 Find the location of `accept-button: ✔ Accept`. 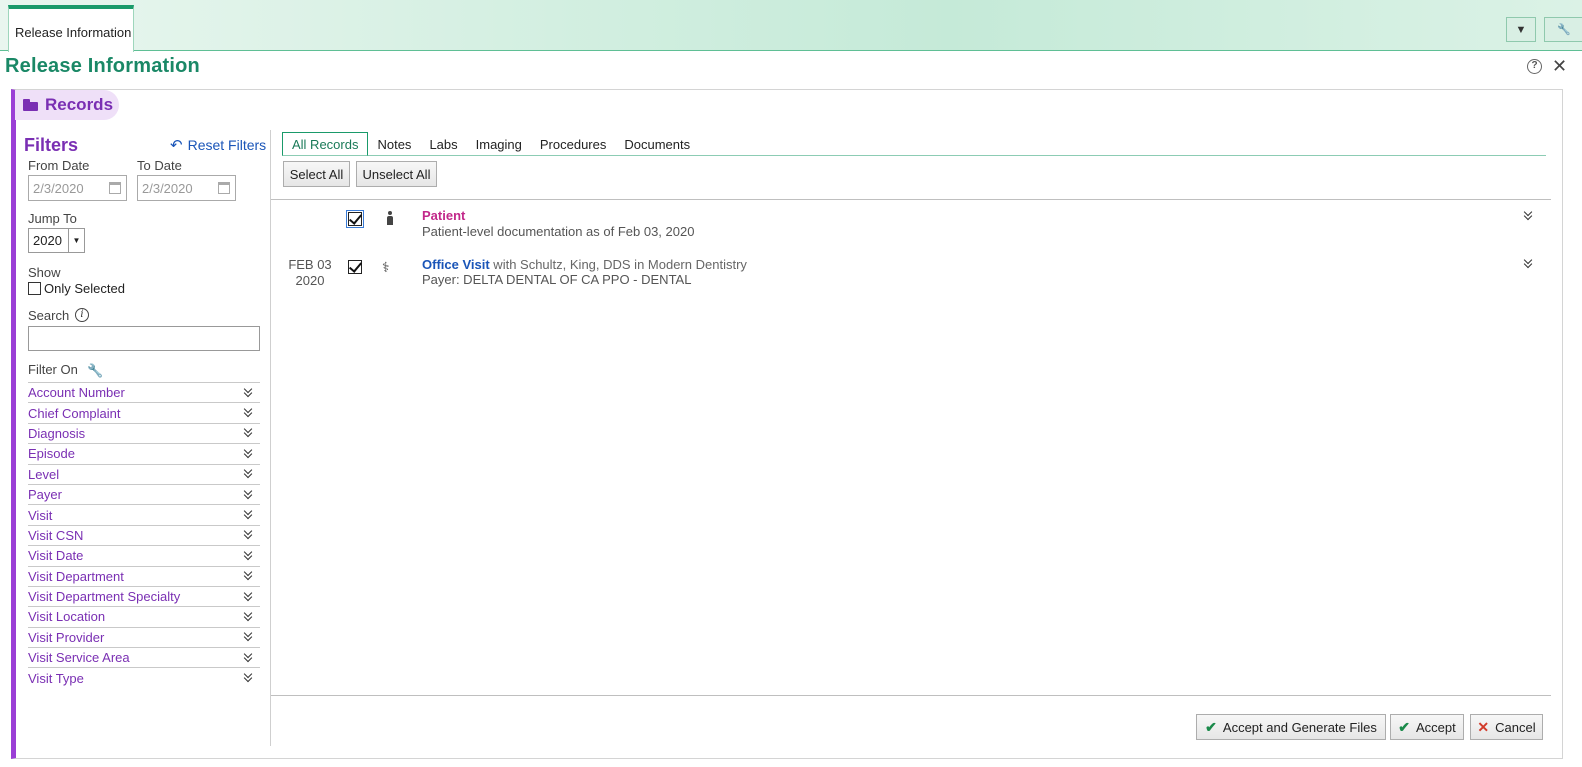

accept-button: ✔ Accept is located at coordinates (1427, 727).